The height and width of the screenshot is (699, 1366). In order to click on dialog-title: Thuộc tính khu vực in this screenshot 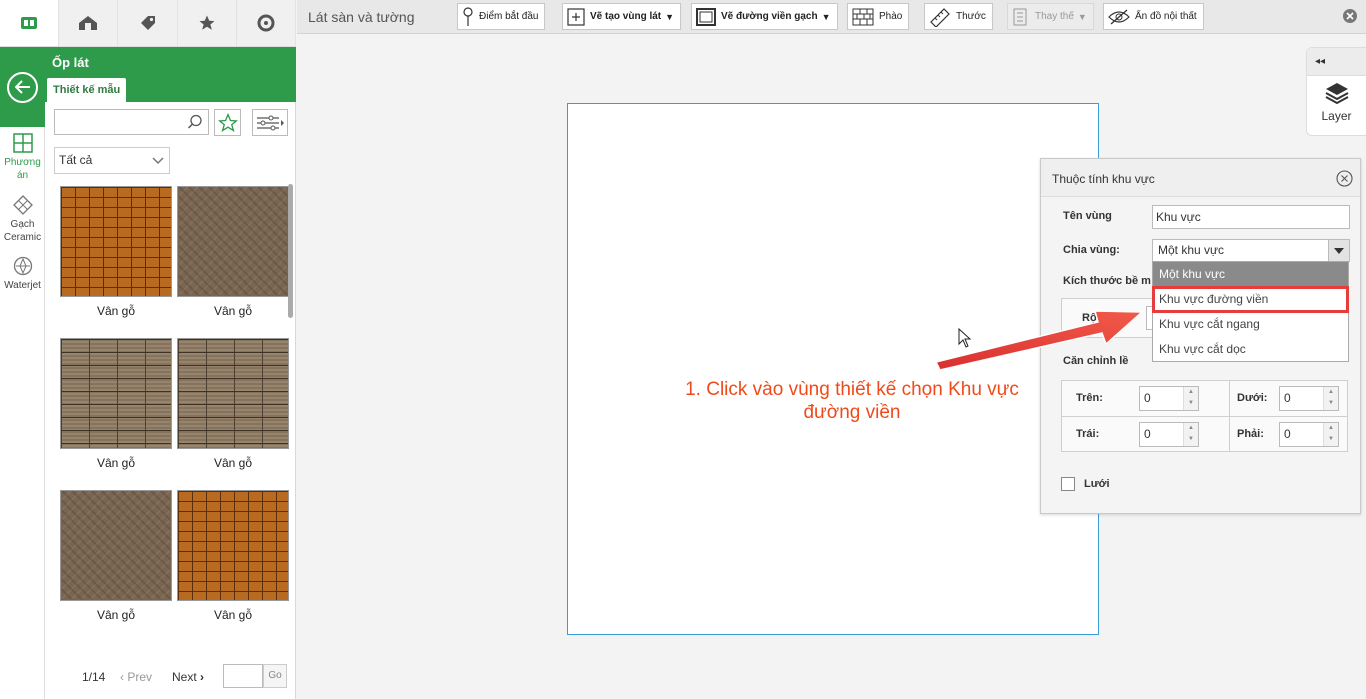, I will do `click(1103, 179)`.